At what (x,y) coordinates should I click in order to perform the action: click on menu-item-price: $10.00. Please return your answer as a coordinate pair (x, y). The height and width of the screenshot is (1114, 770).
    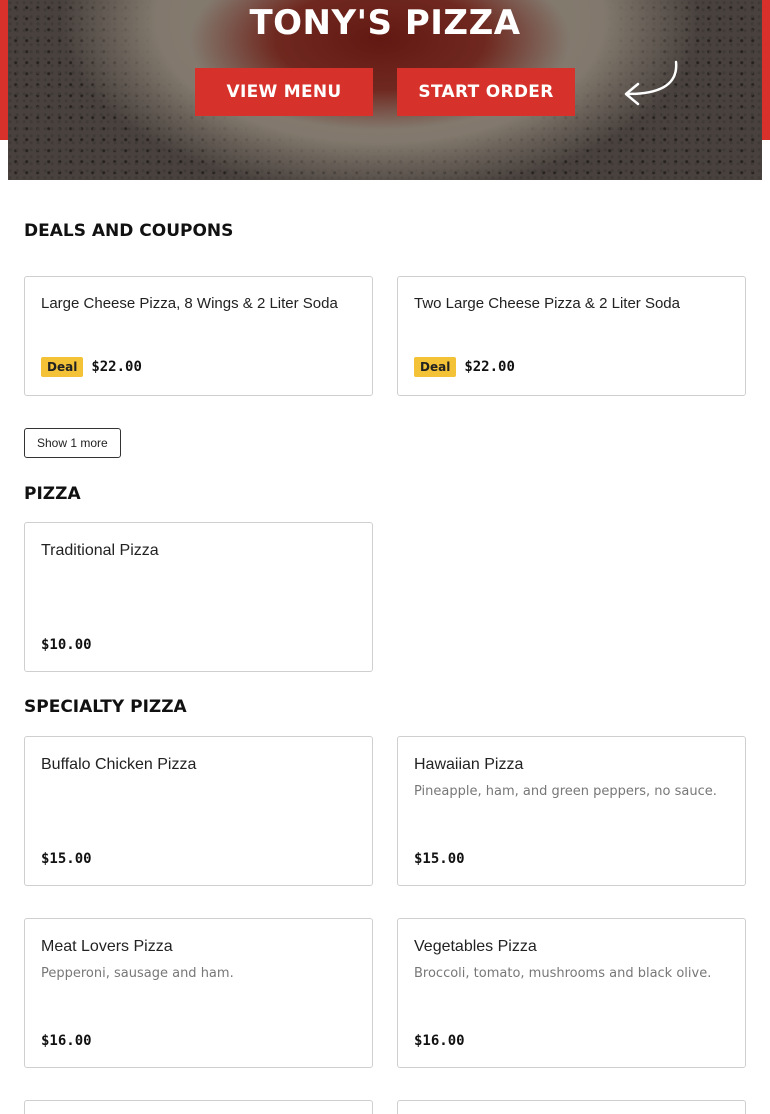
    Looking at the image, I should click on (66, 645).